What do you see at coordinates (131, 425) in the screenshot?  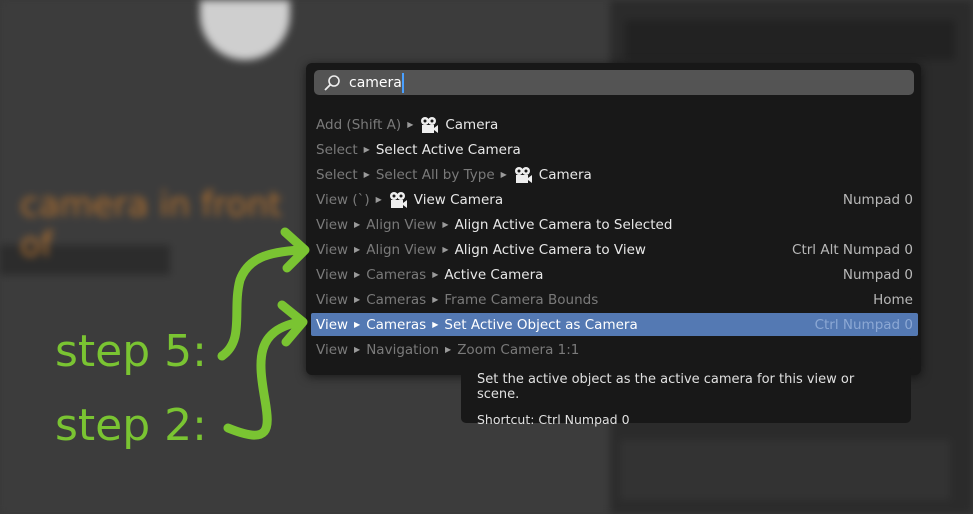 I see `annotation-step2: step 2` at bounding box center [131, 425].